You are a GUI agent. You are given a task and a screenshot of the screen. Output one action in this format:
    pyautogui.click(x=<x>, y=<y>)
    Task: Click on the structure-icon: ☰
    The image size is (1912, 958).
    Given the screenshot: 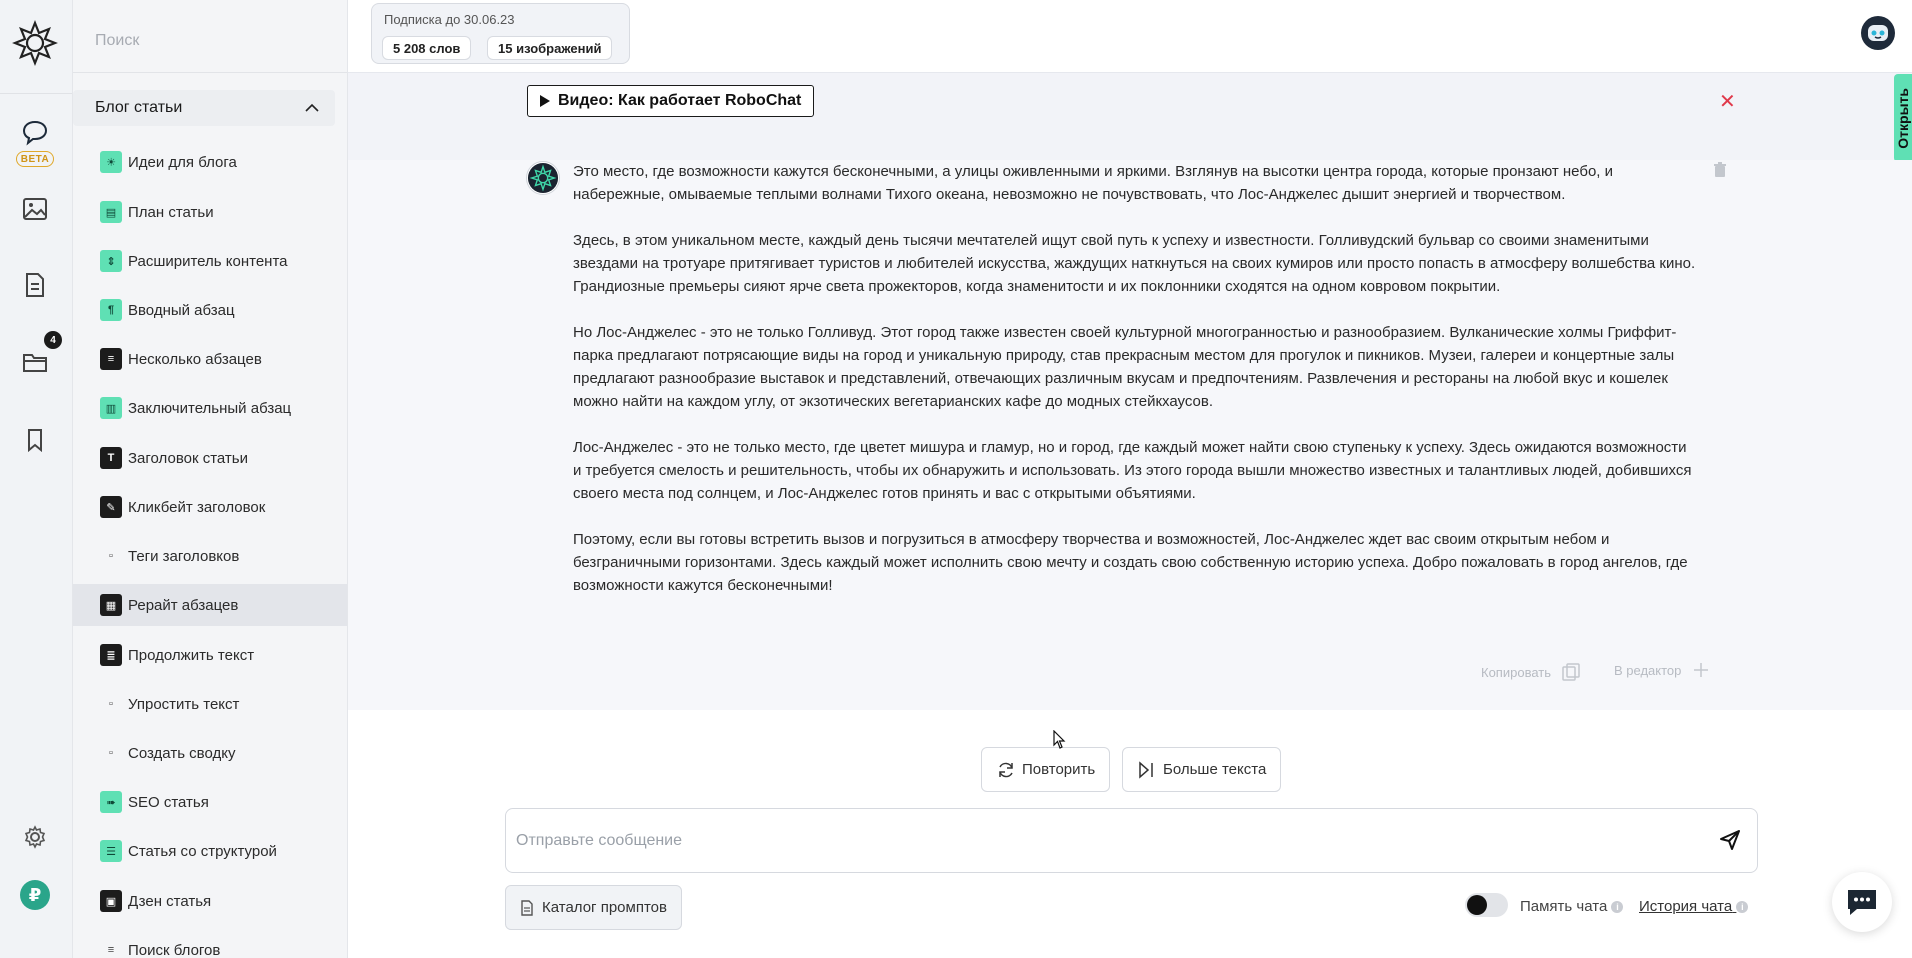 What is the action you would take?
    pyautogui.click(x=111, y=851)
    